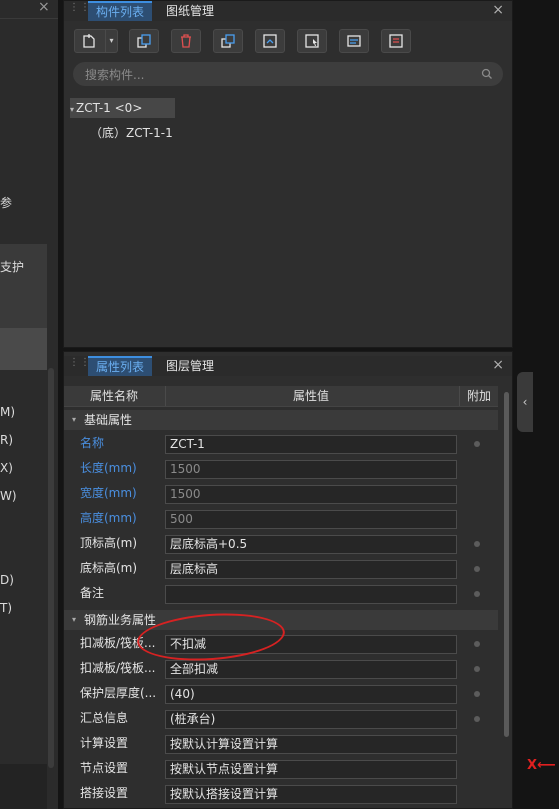 This screenshot has height=809, width=559. I want to click on left-side-panel: × 参 支护 M) R) X) W) D) T), so click(29, 404).